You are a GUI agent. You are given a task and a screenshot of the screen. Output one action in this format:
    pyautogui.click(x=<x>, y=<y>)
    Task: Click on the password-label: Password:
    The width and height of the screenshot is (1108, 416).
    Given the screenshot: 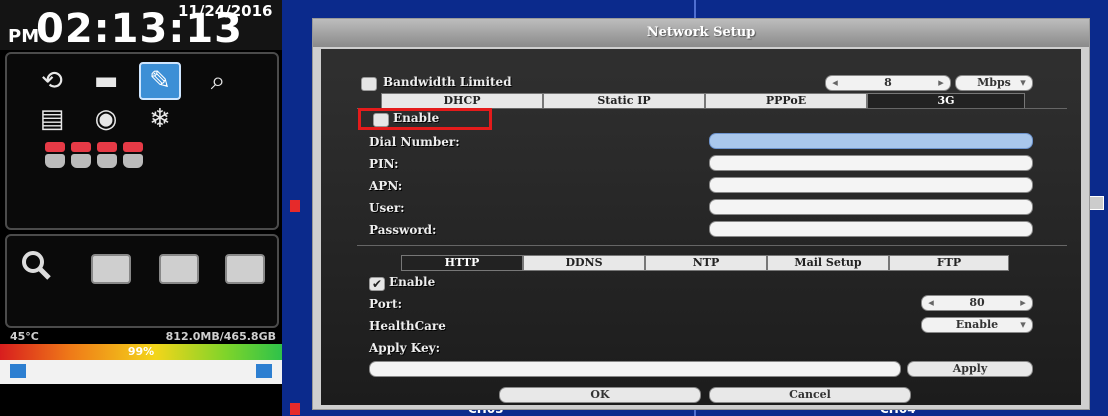 What is the action you would take?
    pyautogui.click(x=403, y=230)
    